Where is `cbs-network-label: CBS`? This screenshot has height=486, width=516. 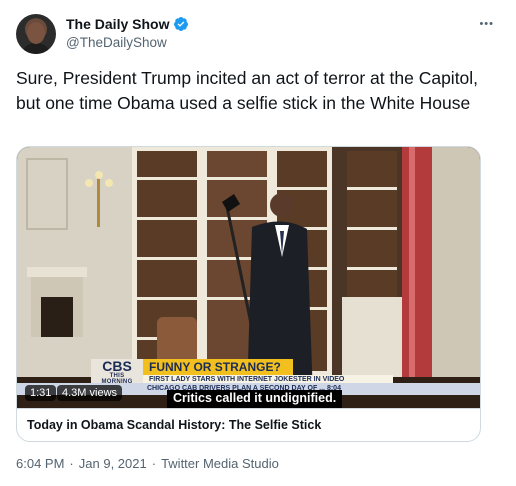
cbs-network-label: CBS is located at coordinates (117, 366).